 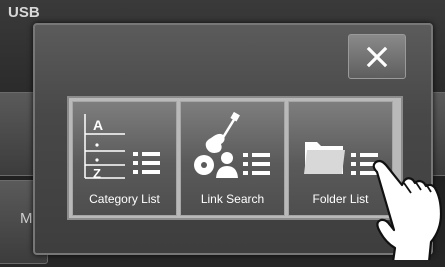 I want to click on link-search-icon, so click(x=232, y=144).